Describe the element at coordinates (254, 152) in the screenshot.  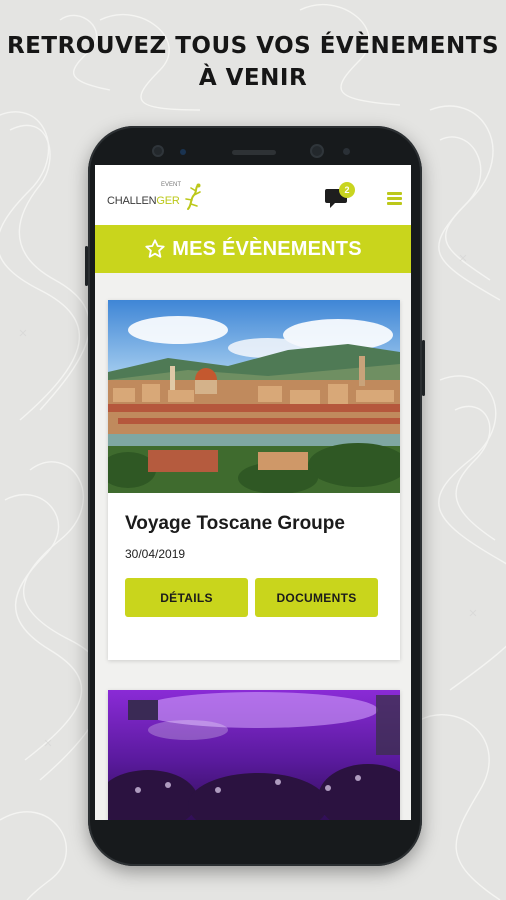
I see `earpiece-speaker` at that location.